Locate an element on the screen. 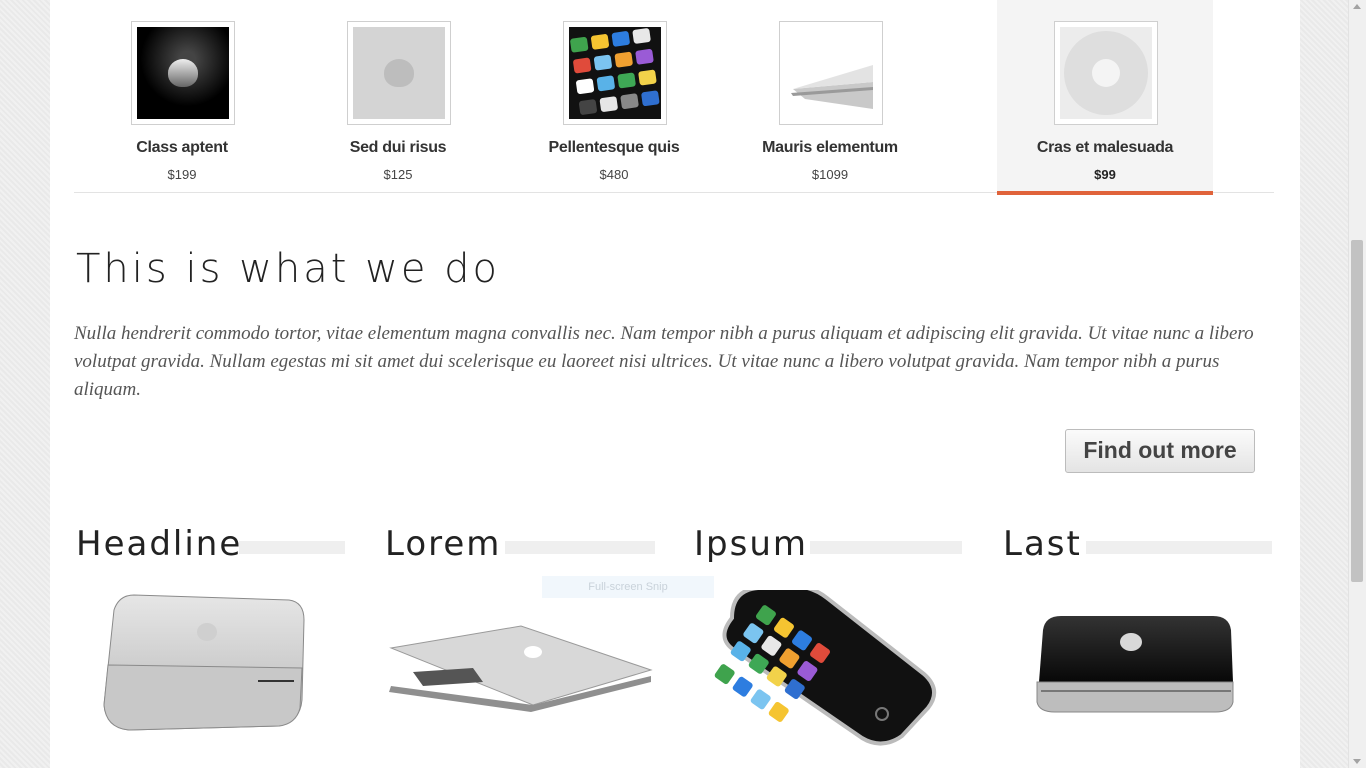  scroll-down-arrow-icon is located at coordinates (1357, 761).